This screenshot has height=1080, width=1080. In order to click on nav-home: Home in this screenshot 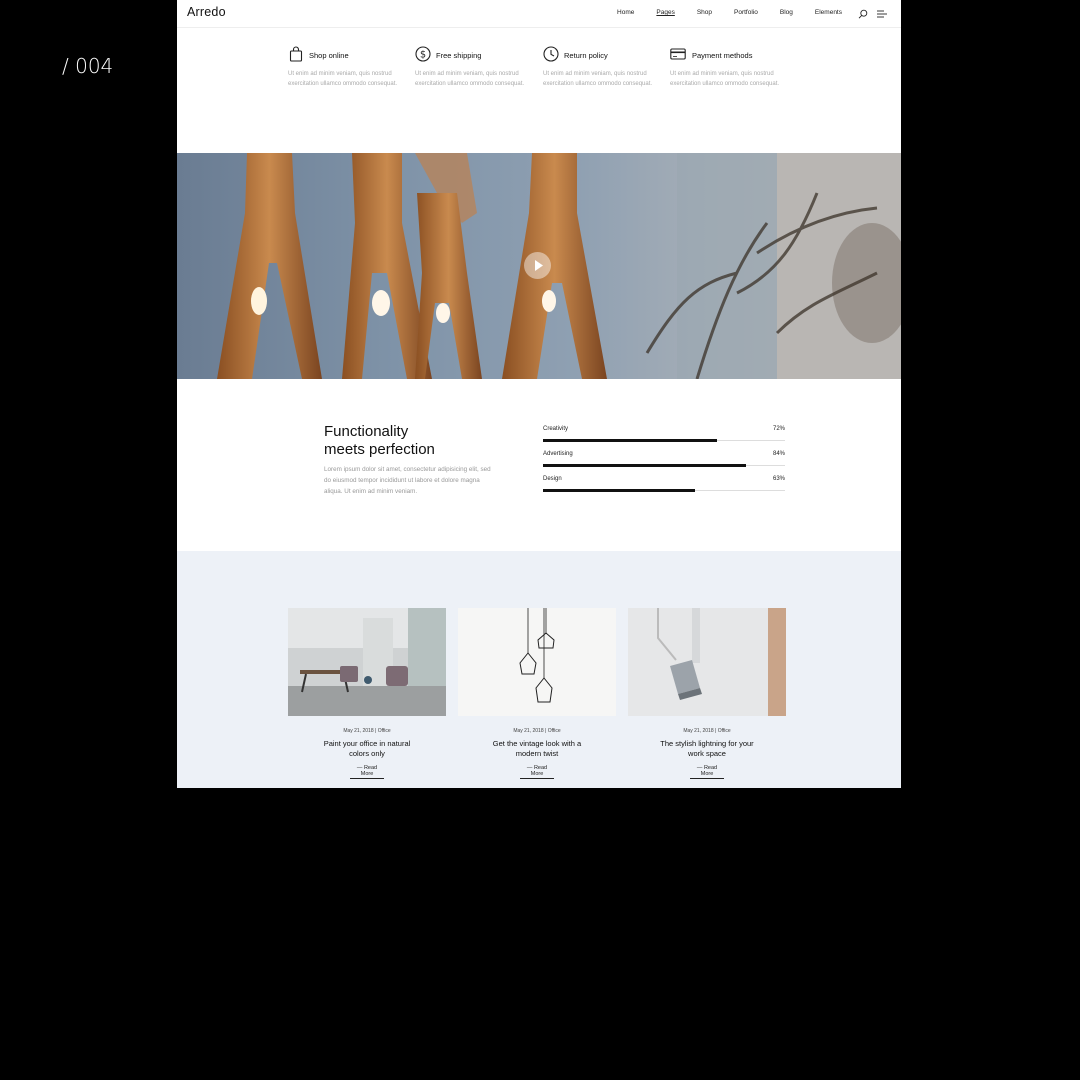, I will do `click(625, 12)`.